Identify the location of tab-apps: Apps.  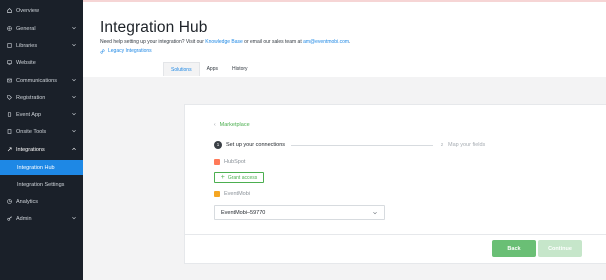
(212, 69).